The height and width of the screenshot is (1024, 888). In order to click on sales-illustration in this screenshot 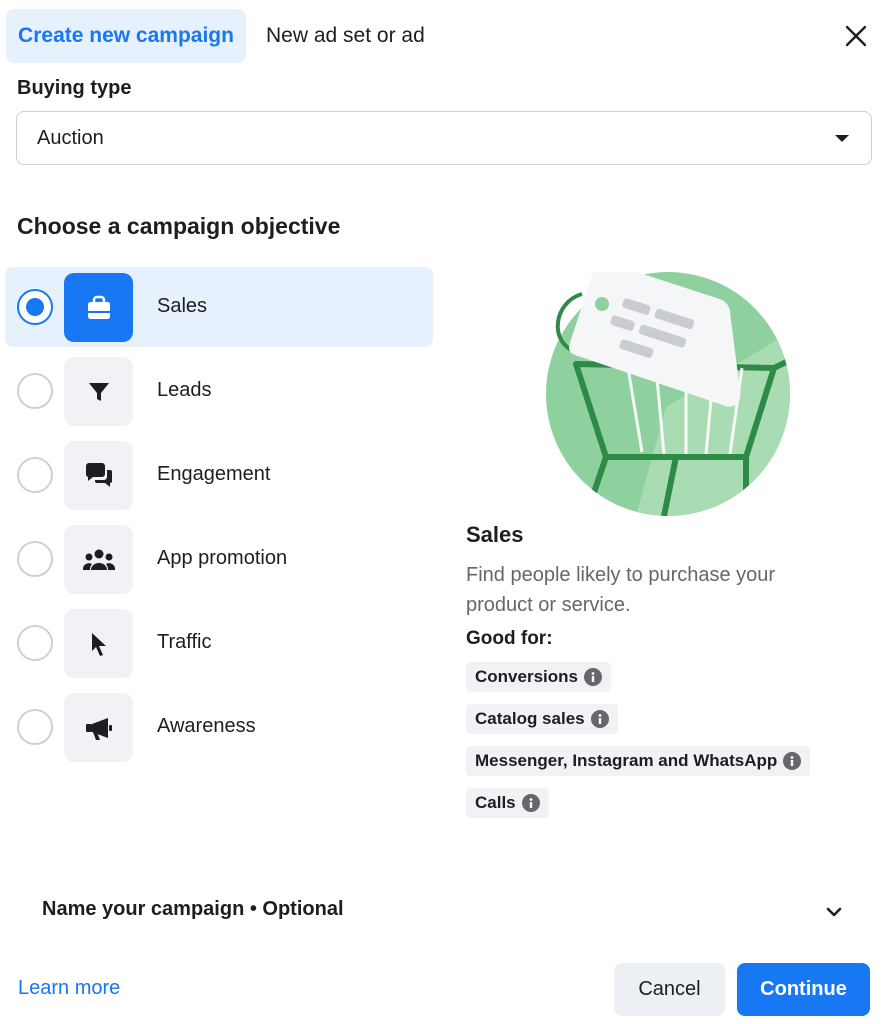, I will do `click(668, 388)`.